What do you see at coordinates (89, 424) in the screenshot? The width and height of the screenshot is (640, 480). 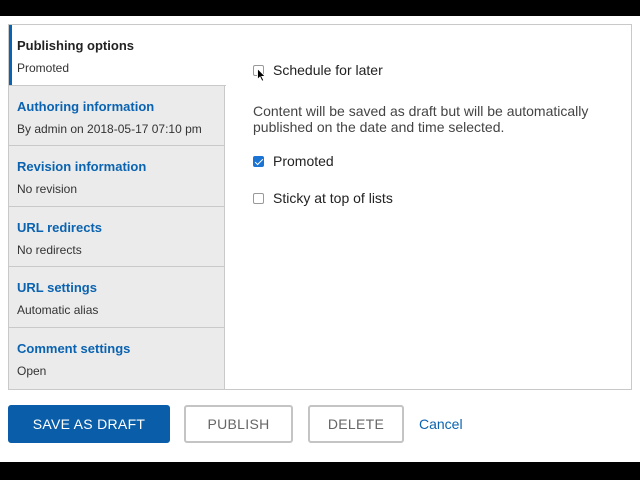 I see `save-as-draft-button: SAVE AS DRAFT` at bounding box center [89, 424].